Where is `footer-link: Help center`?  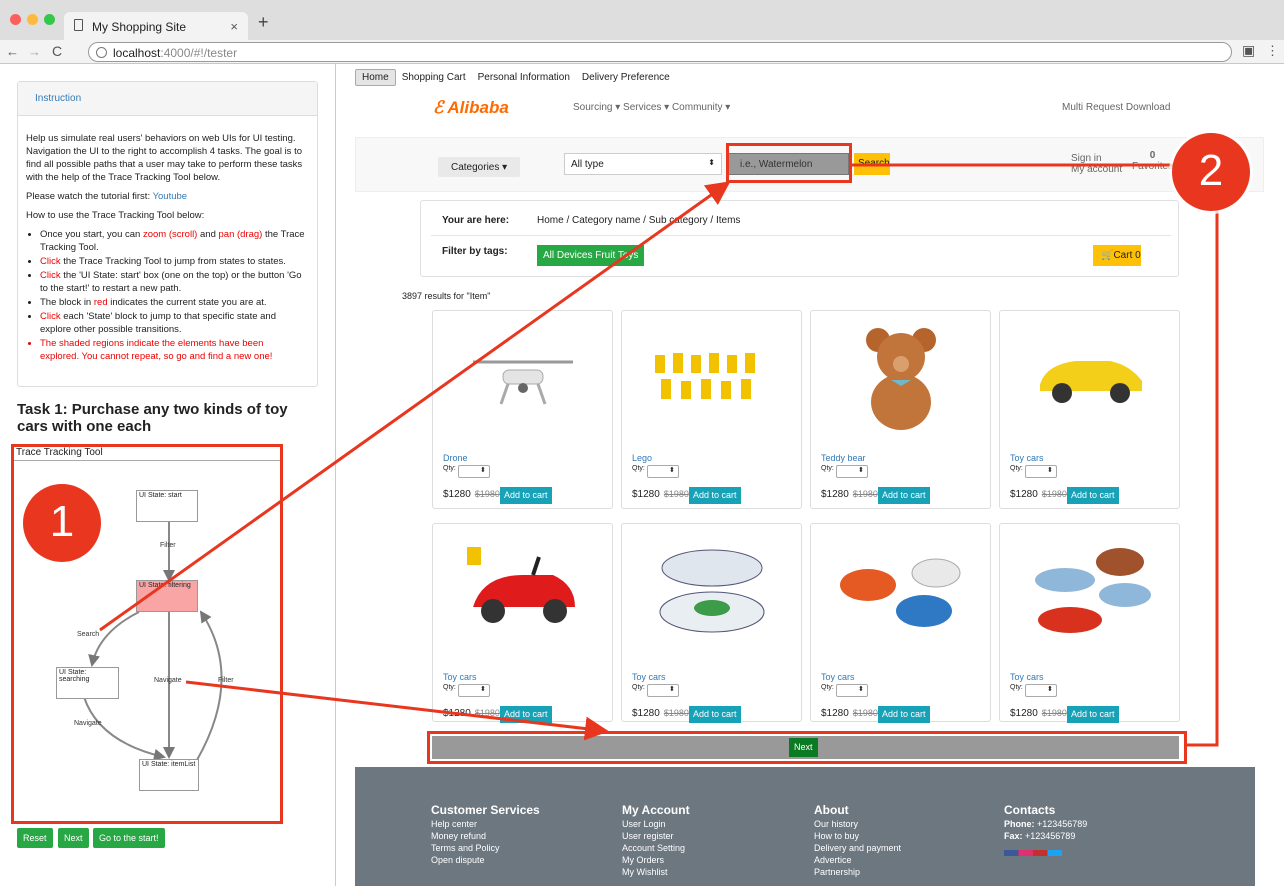
footer-link: Help center is located at coordinates (485, 824).